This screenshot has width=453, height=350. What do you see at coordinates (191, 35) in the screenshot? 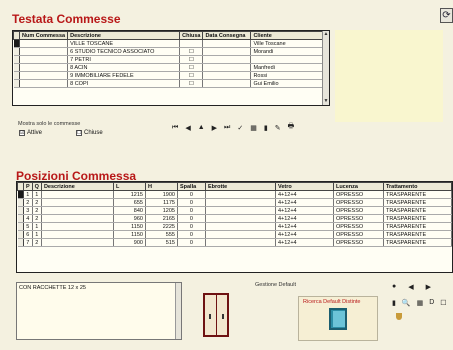
I see `col-chiusa: Chiusa` at bounding box center [191, 35].